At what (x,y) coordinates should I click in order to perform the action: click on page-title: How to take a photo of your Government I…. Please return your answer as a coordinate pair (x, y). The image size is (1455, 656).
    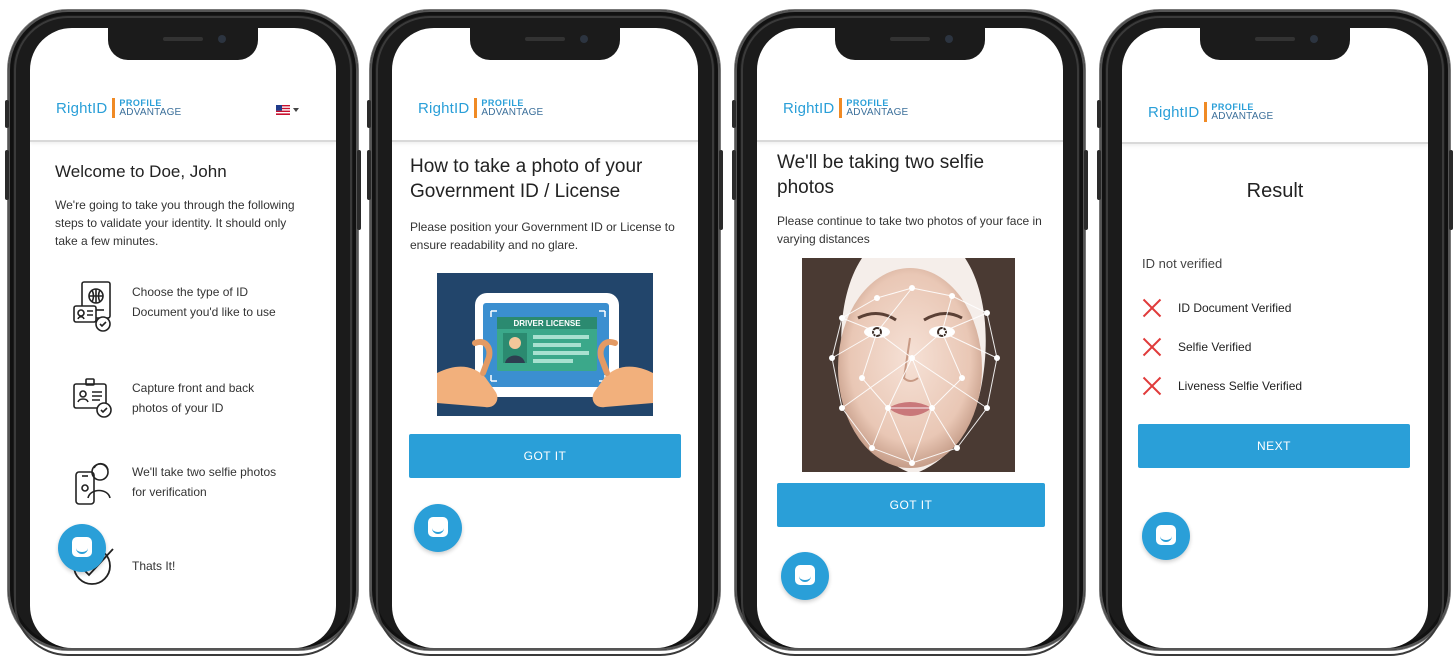
    Looking at the image, I should click on (526, 179).